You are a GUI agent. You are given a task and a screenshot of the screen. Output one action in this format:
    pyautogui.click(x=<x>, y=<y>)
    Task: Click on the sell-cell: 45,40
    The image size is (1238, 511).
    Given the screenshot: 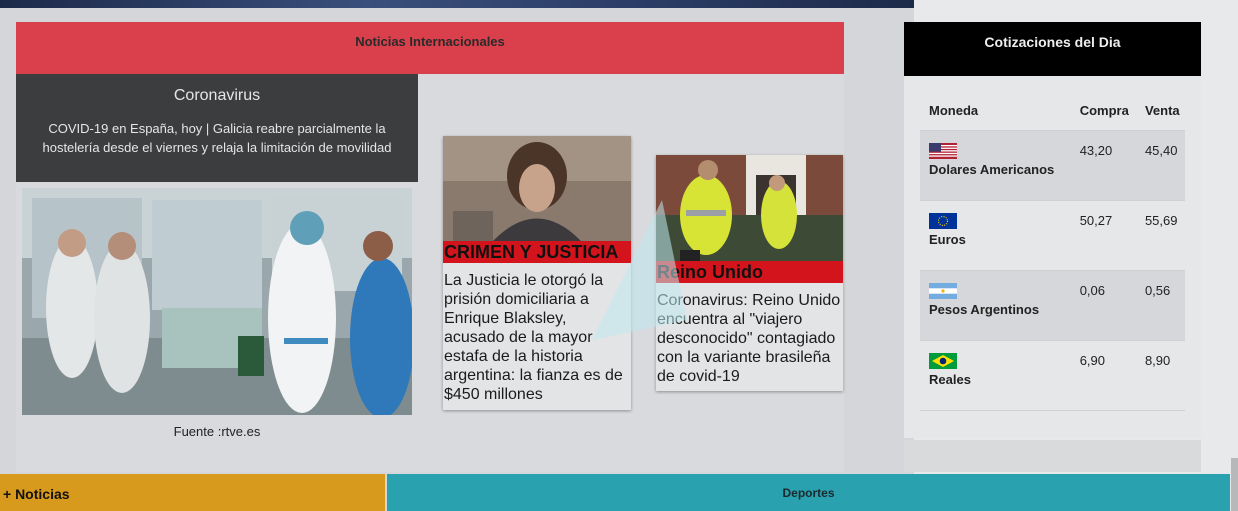 What is the action you would take?
    pyautogui.click(x=1160, y=165)
    